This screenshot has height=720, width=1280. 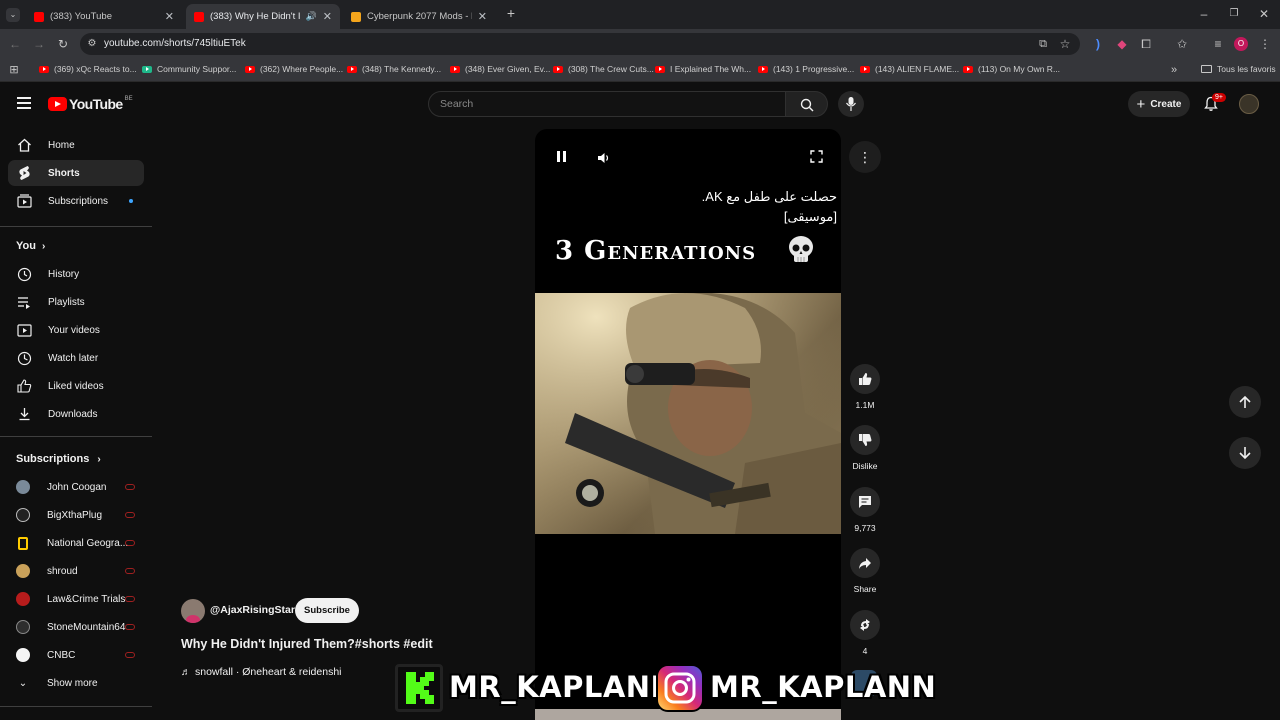 What do you see at coordinates (865, 466) in the screenshot?
I see `dislike-label: Dislike` at bounding box center [865, 466].